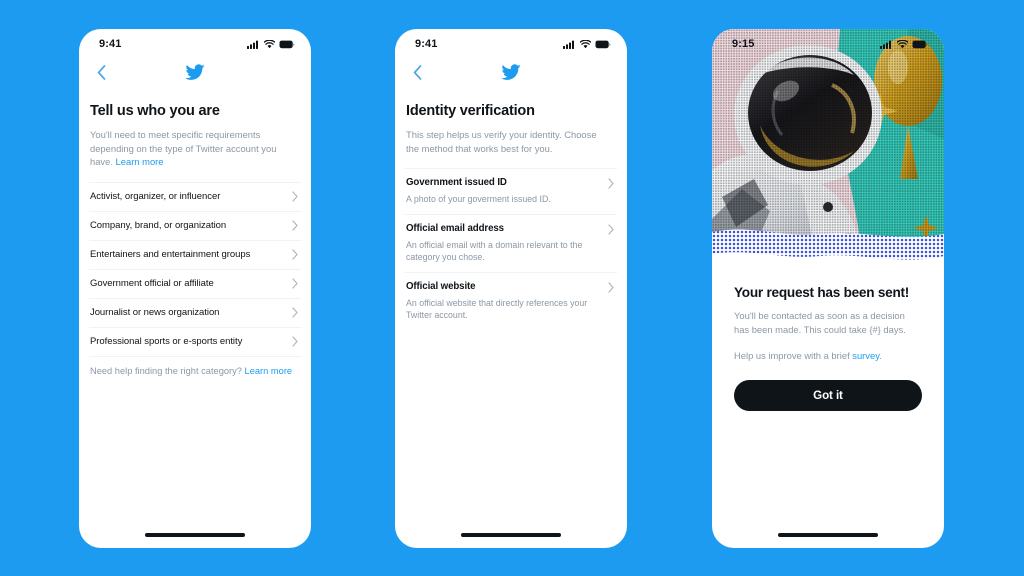 This screenshot has width=1024, height=576. Describe the element at coordinates (152, 283) in the screenshot. I see `category-label: Government official or affiliate` at that location.